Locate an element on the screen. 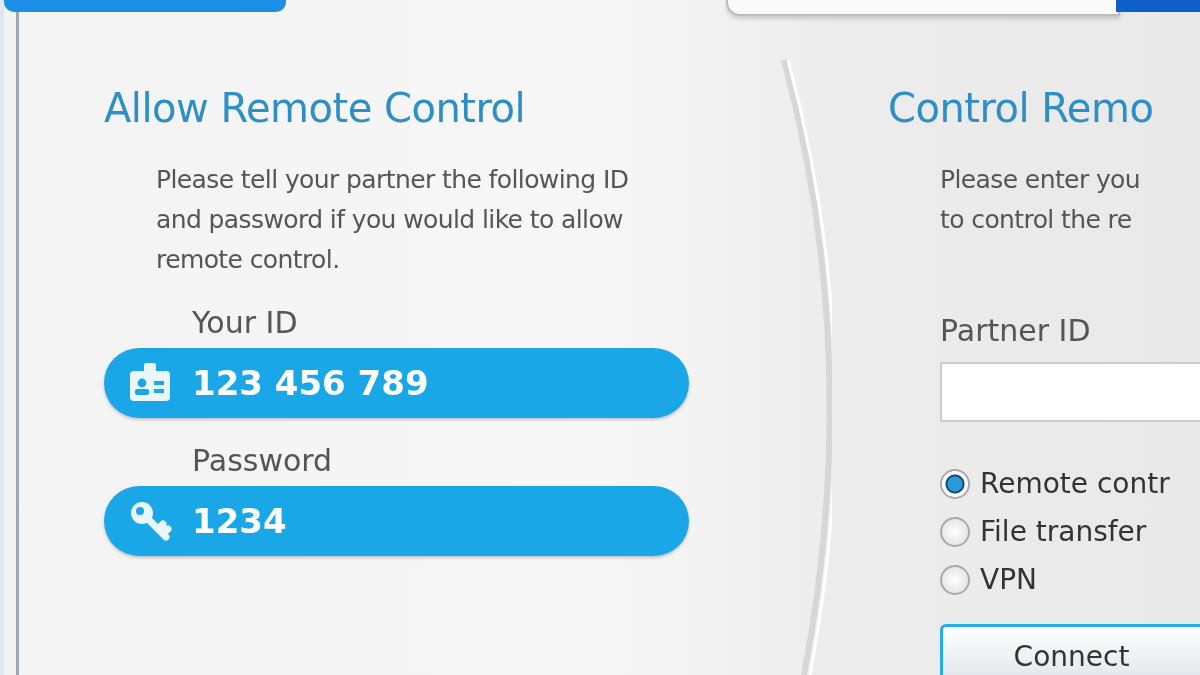 This screenshot has height=675, width=1200. instruction-text: Please enter you is located at coordinates (1041, 180).